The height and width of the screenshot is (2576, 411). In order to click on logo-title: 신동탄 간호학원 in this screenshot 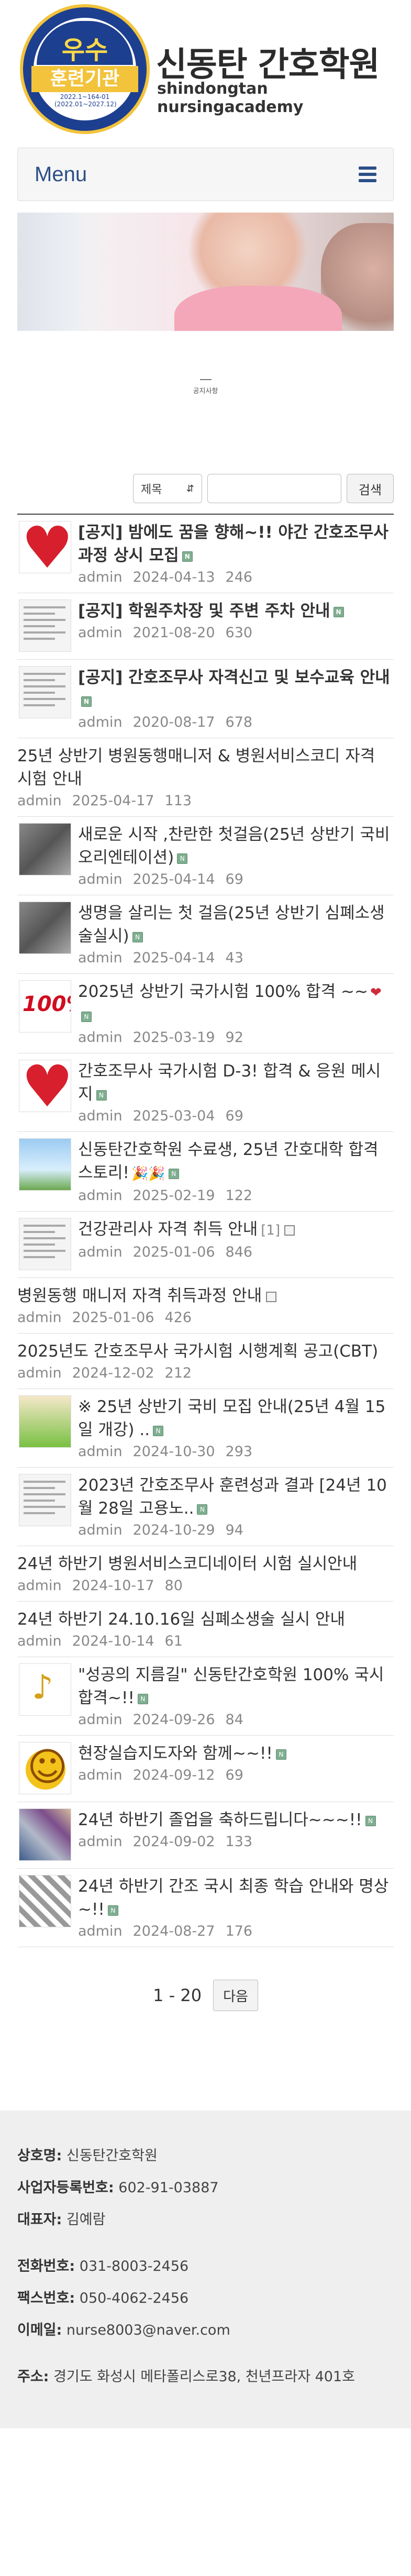, I will do `click(268, 62)`.